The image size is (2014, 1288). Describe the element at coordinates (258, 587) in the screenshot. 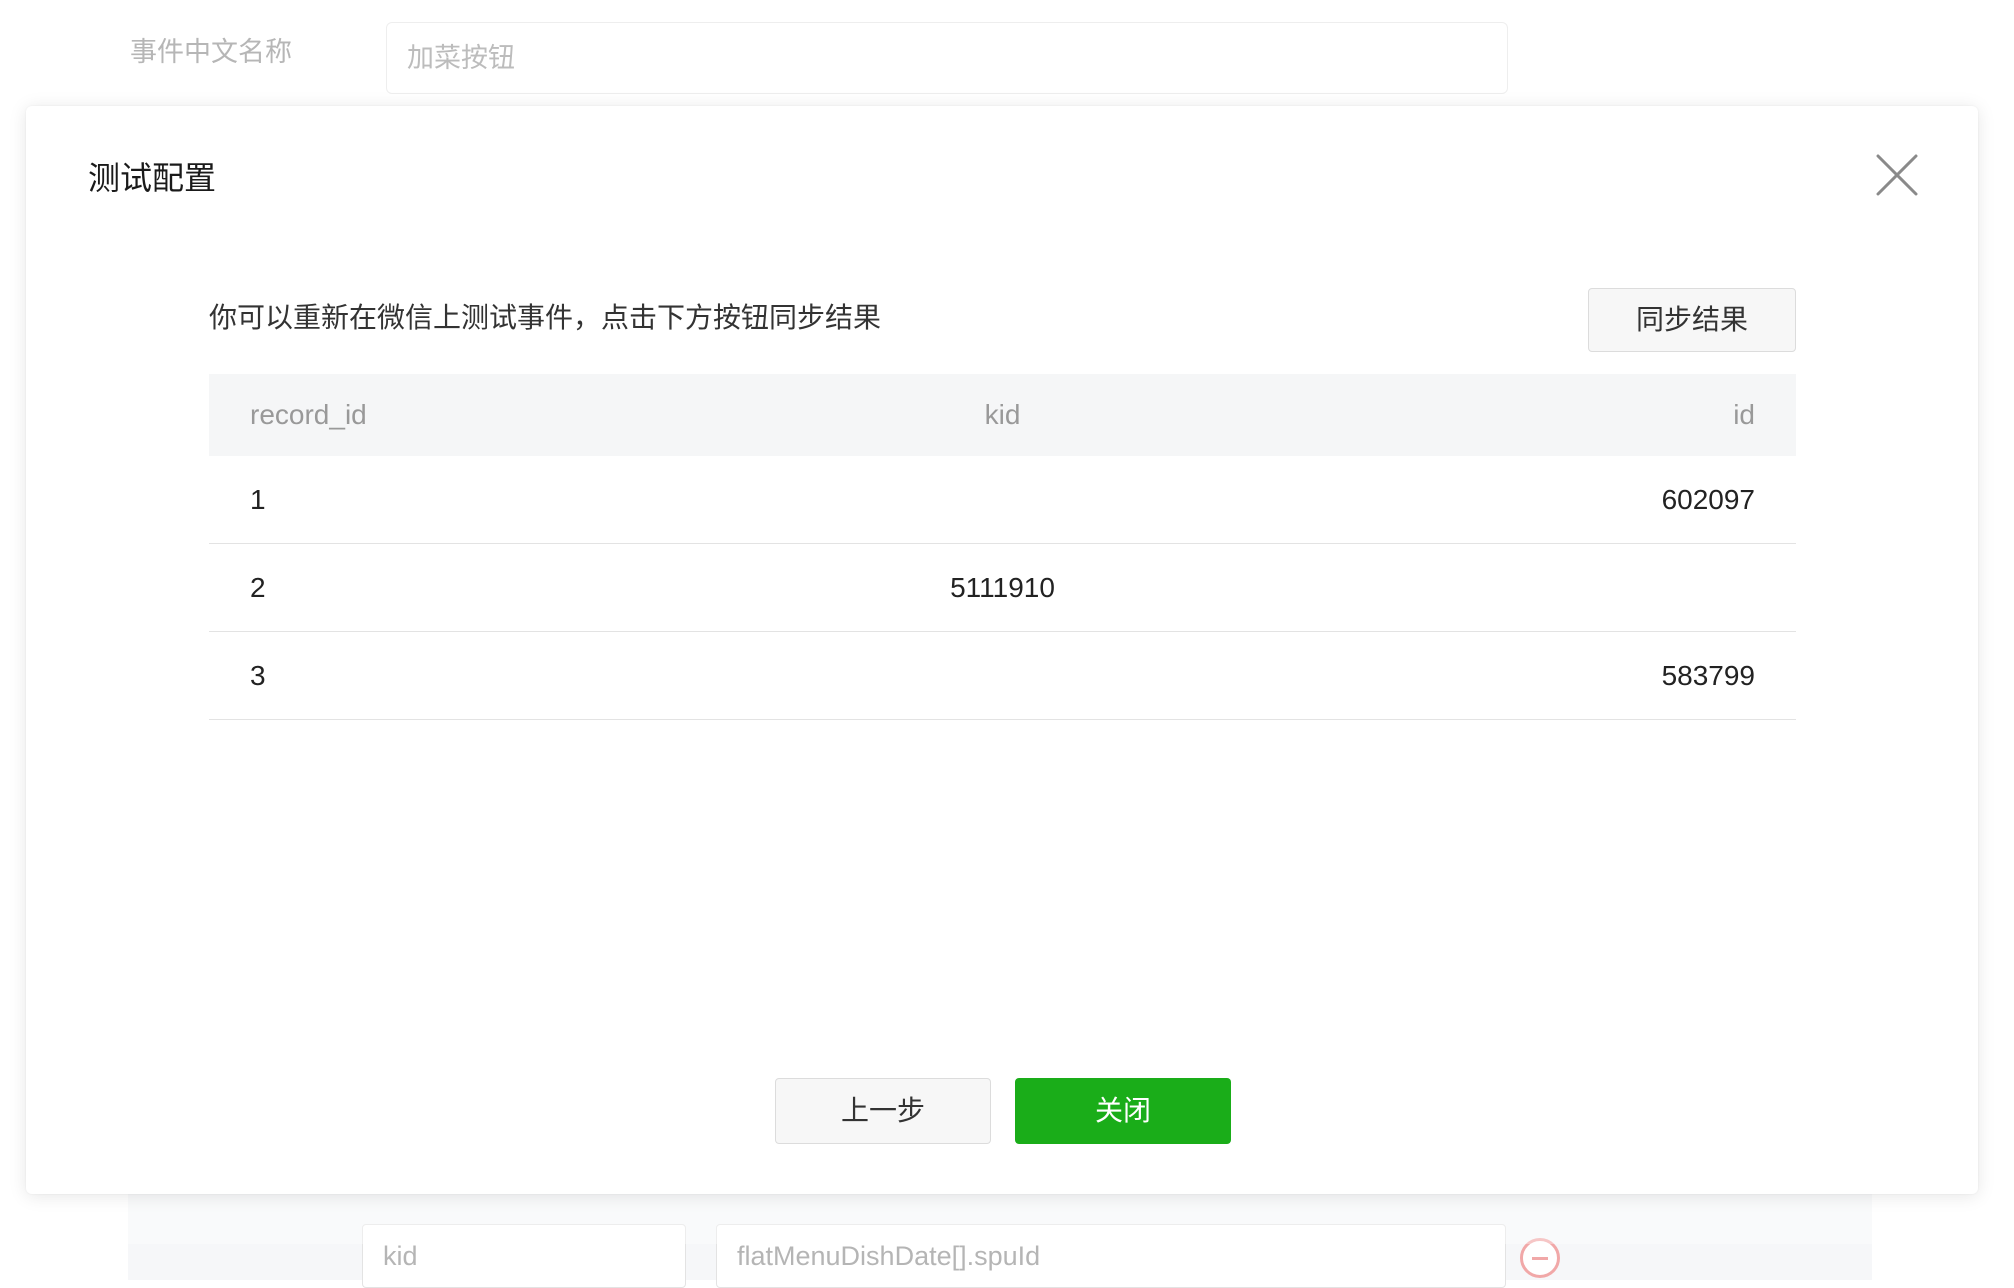

I see `table-cell-record-id: 2` at that location.